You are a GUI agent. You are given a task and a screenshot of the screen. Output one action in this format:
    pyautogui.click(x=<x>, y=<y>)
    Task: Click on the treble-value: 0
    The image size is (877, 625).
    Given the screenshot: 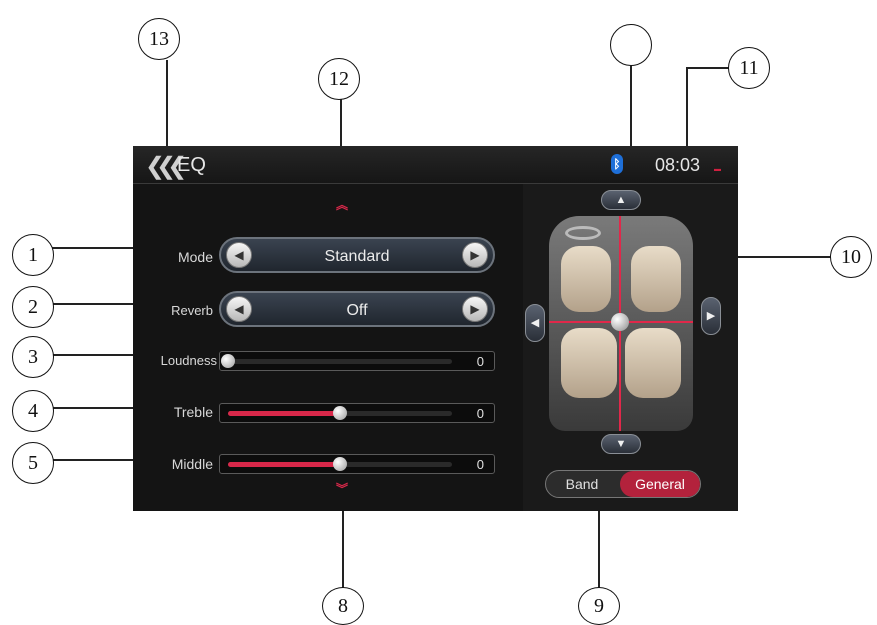 What is the action you would take?
    pyautogui.click(x=480, y=413)
    